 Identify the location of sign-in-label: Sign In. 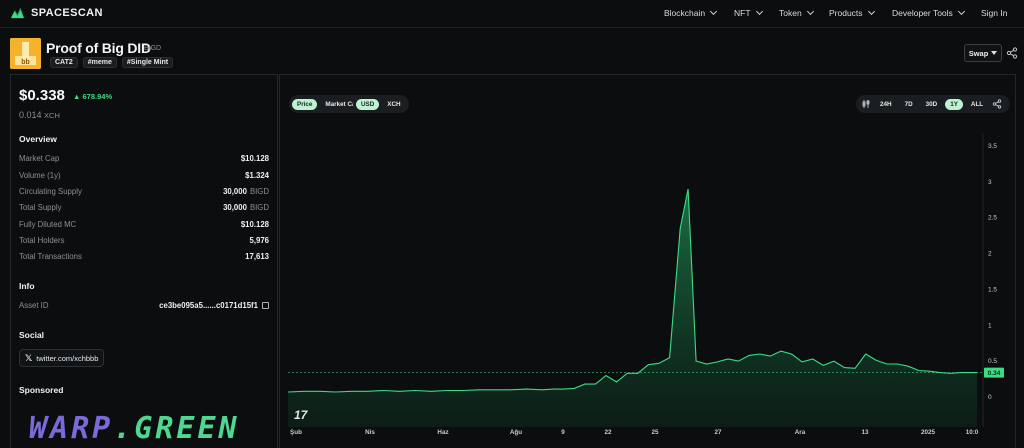
(994, 13).